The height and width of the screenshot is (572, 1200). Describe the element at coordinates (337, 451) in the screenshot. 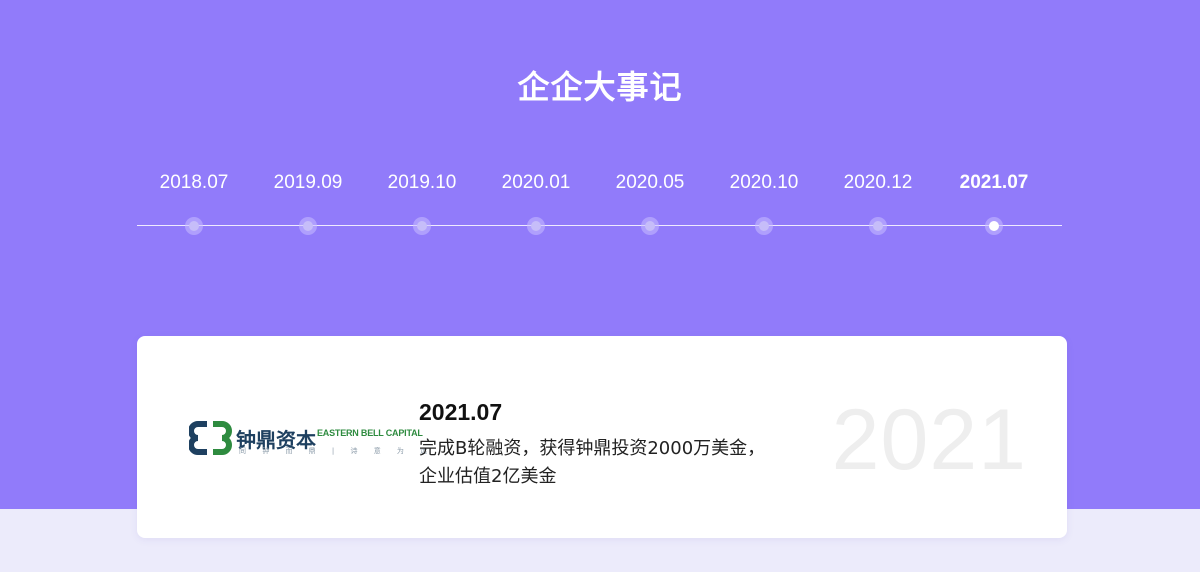

I see `logo-slogan: 同 钟 而 鼎 | 诗 意 为 远` at that location.